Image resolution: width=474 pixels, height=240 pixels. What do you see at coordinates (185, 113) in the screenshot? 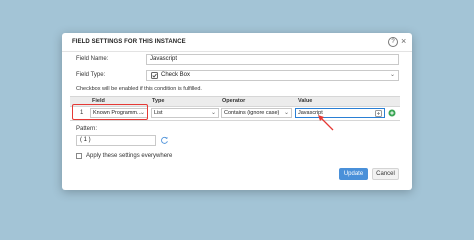
I see `condition-type-select: List ⌄` at bounding box center [185, 113].